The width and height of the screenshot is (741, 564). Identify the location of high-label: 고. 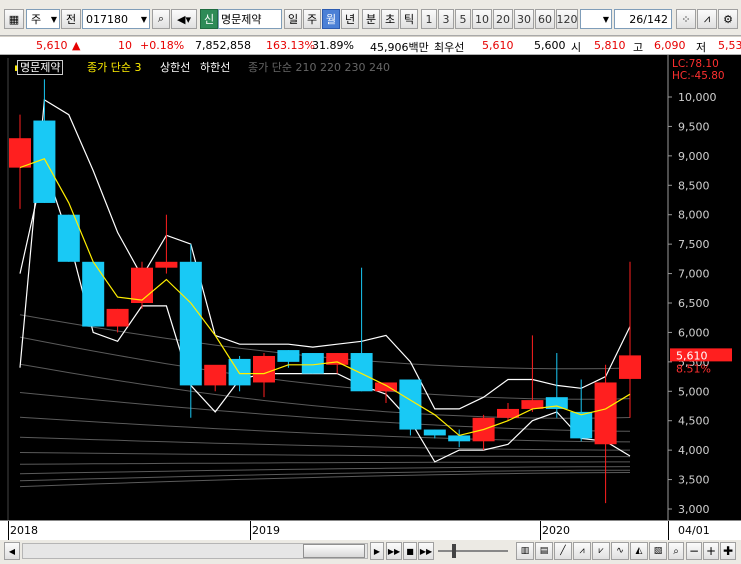
(638, 47).